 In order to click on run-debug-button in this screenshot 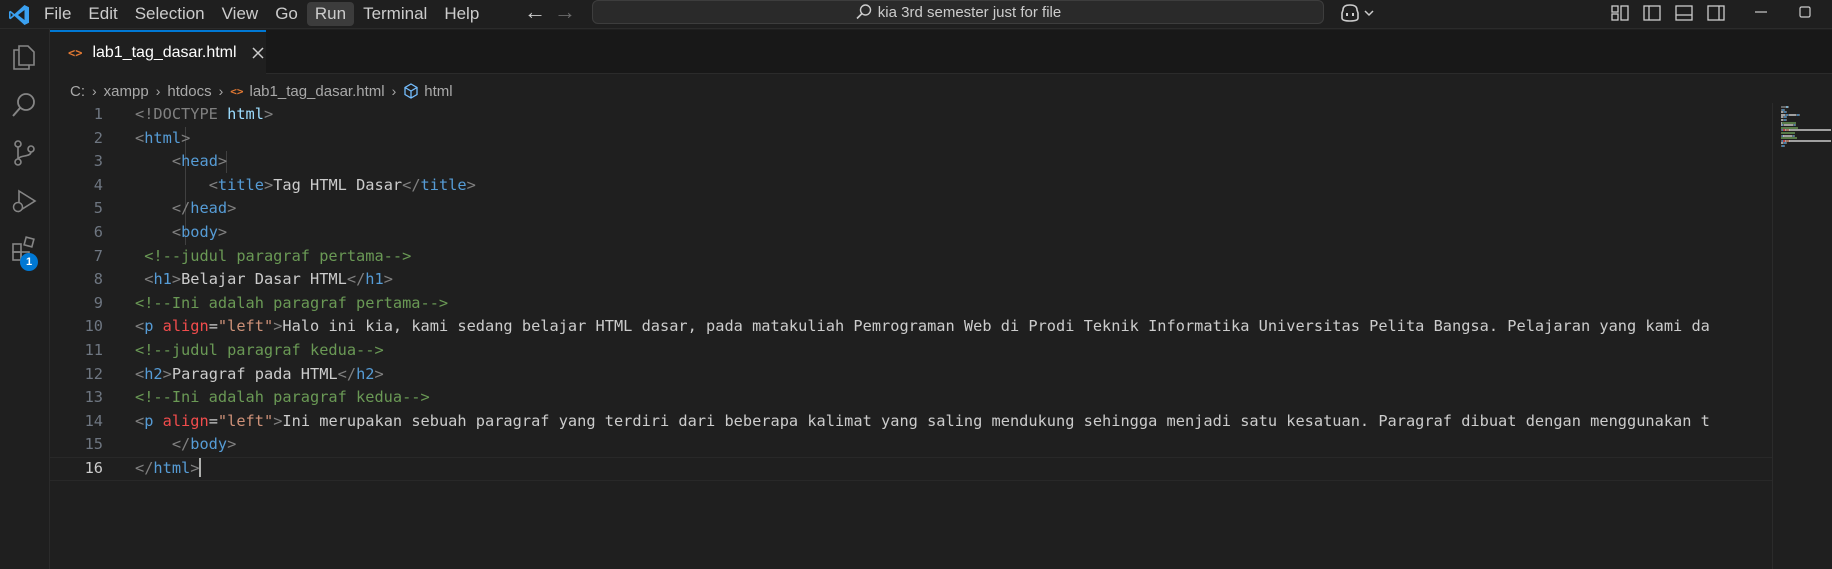, I will do `click(24, 201)`.